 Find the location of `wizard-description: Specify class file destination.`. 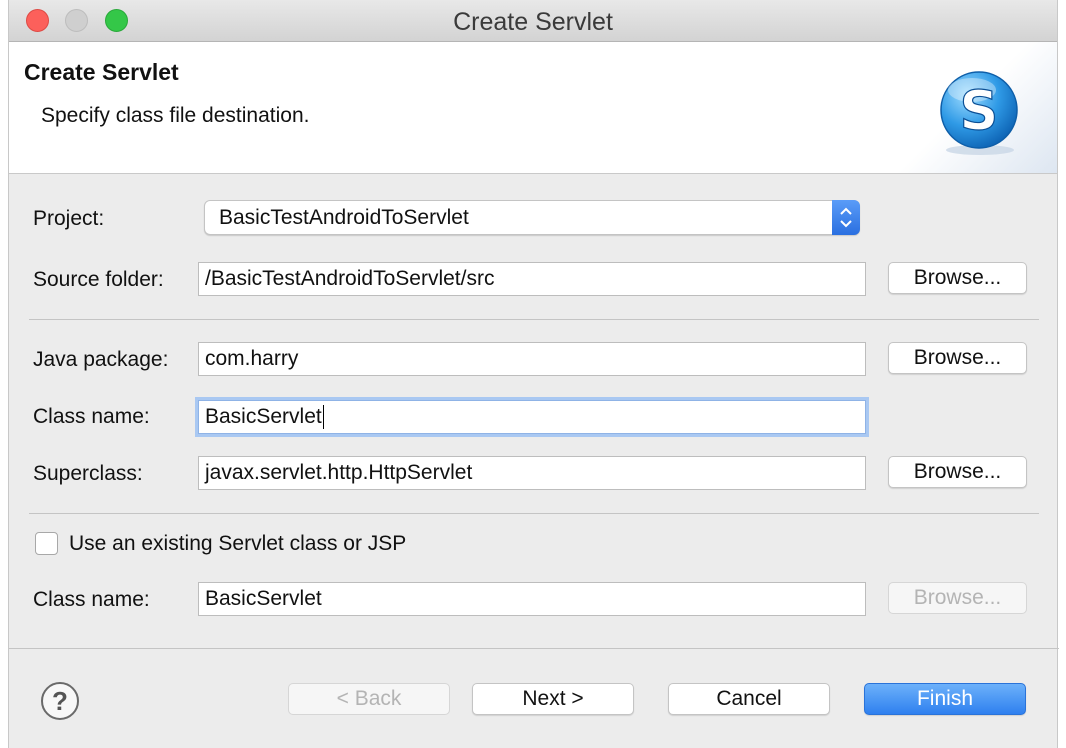

wizard-description: Specify class file destination. is located at coordinates (175, 115).